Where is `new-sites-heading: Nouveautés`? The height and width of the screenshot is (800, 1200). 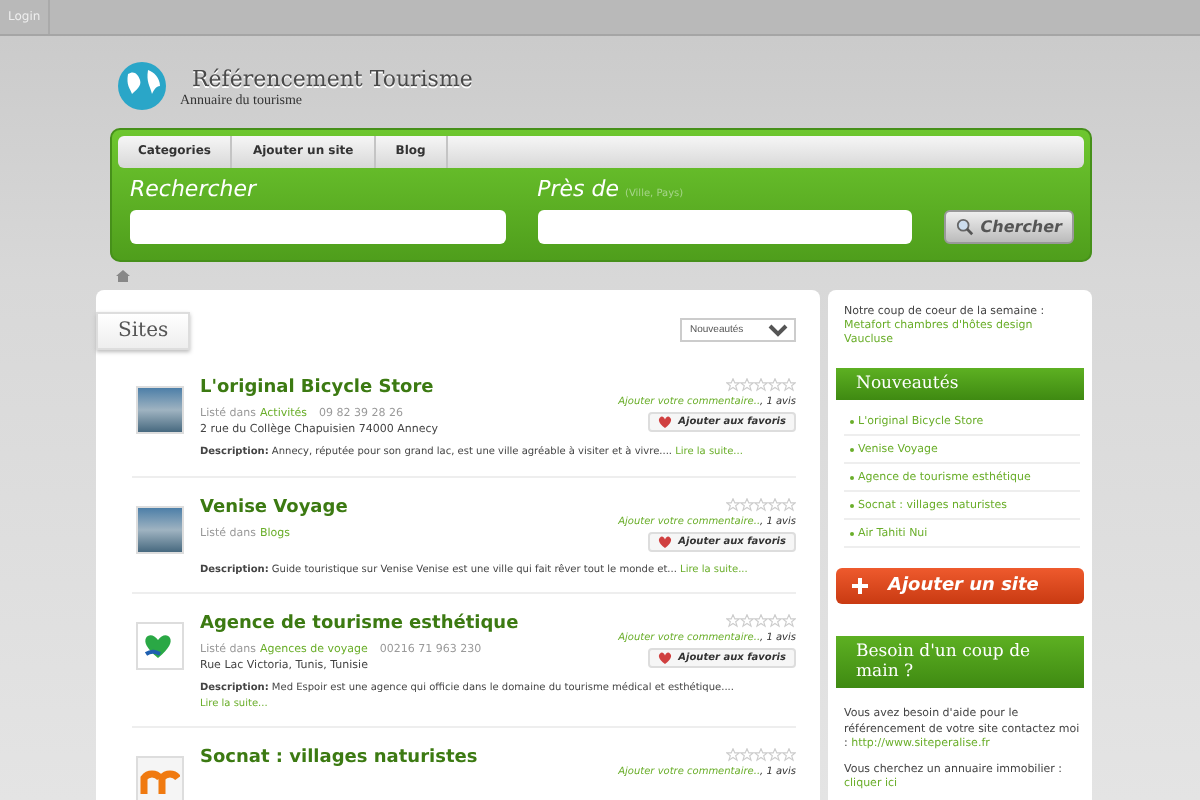 new-sites-heading: Nouveautés is located at coordinates (960, 384).